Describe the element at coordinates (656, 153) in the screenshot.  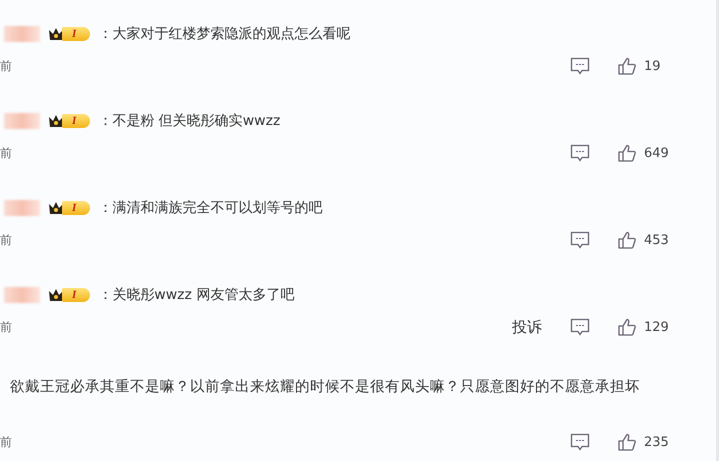
I see `like-count: 649` at that location.